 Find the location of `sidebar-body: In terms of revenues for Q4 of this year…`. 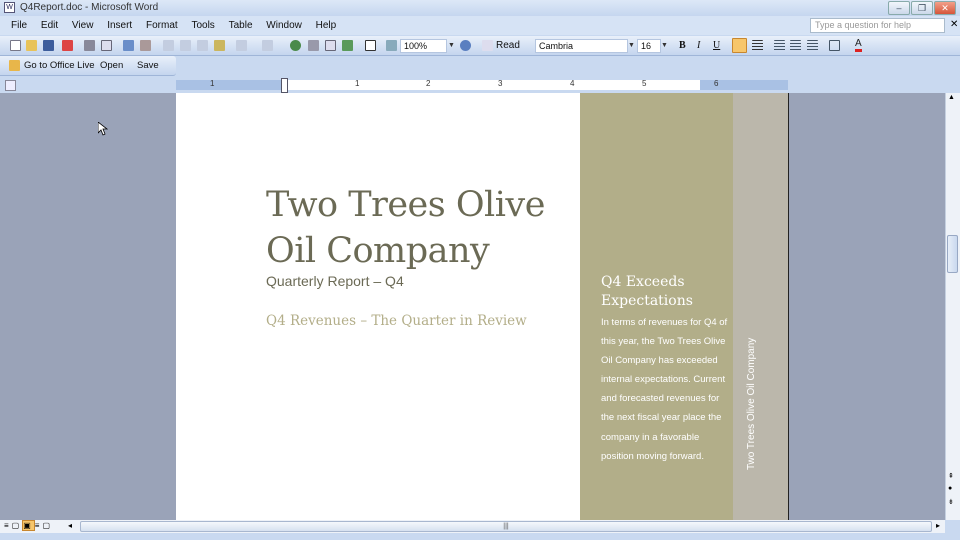

sidebar-body: In terms of revenues for Q4 of this year… is located at coordinates (665, 389).